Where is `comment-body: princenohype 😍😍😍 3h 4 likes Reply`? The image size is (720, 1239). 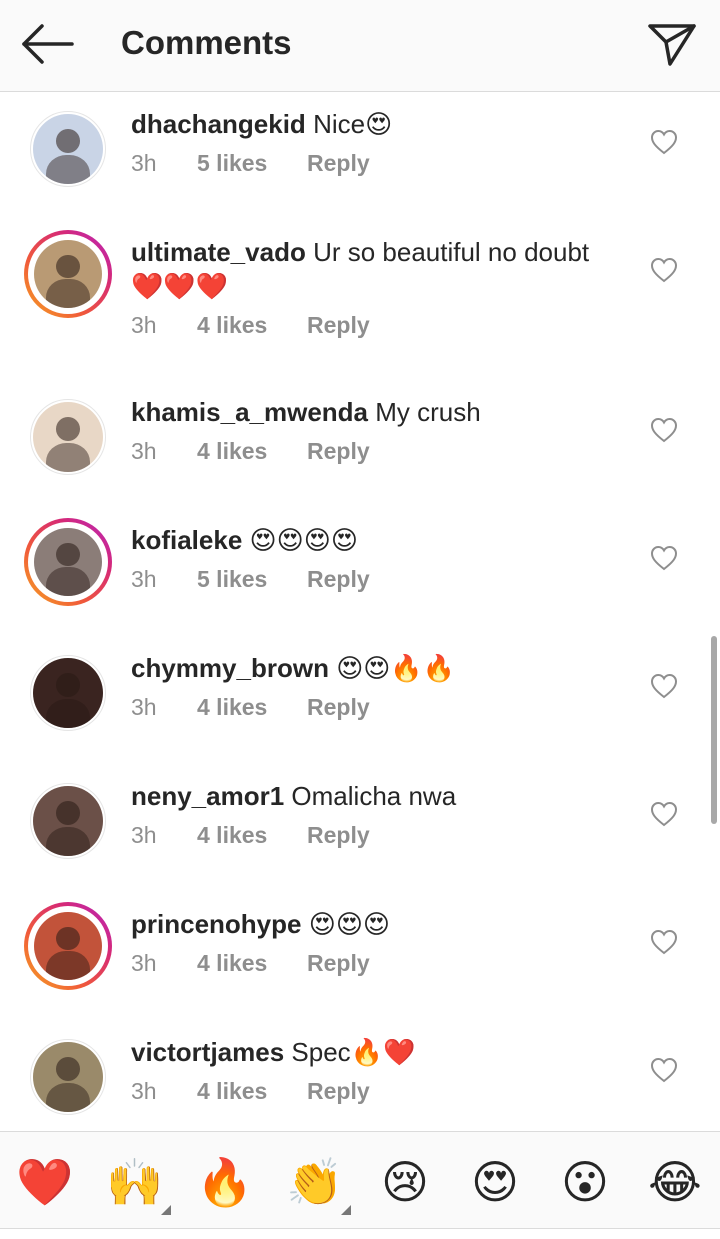
comment-body: princenohype 😍😍😍 3h 4 likes Reply is located at coordinates (381, 942).